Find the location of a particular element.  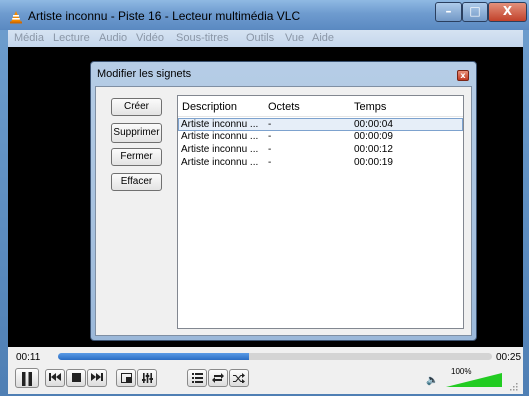

extended-settings-button is located at coordinates (147, 378).